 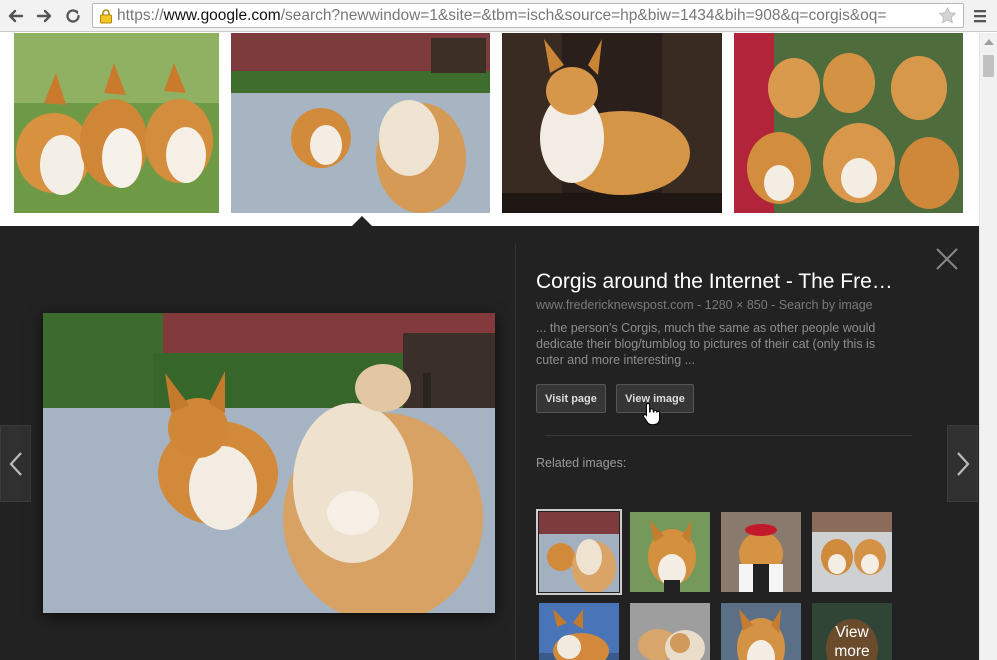 What do you see at coordinates (515, 452) in the screenshot?
I see `panel-divider` at bounding box center [515, 452].